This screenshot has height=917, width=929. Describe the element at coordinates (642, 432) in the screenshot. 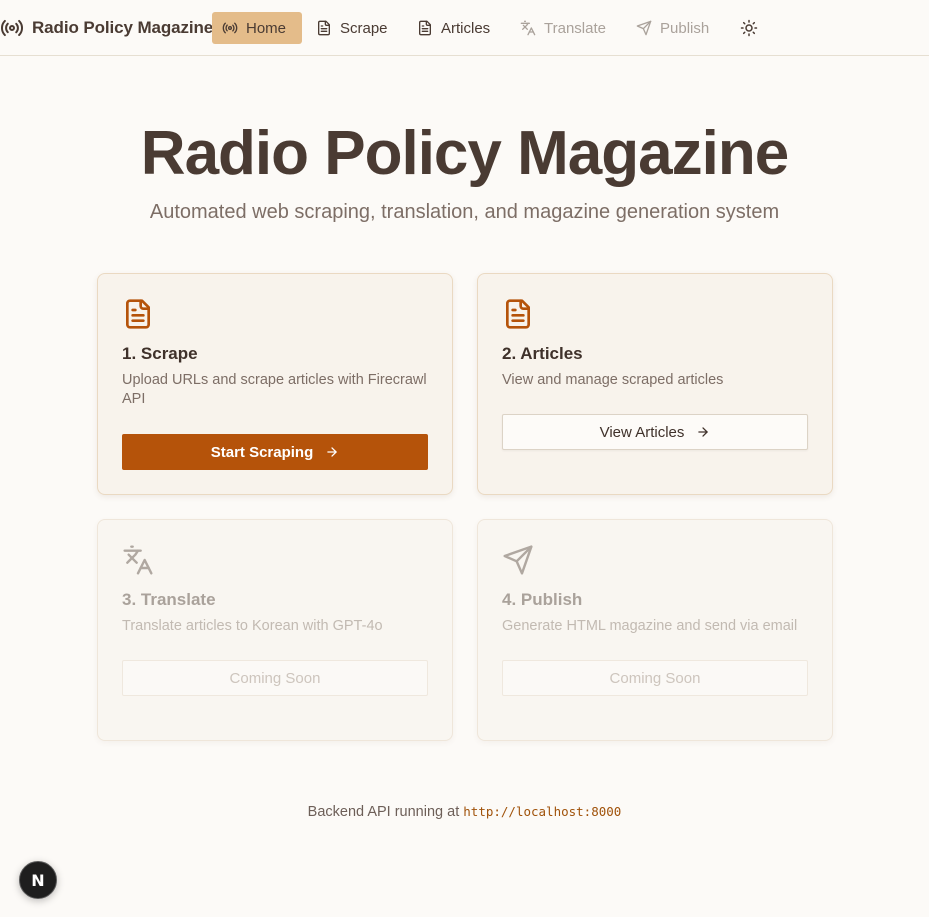

I see `button-label: View Articles` at that location.